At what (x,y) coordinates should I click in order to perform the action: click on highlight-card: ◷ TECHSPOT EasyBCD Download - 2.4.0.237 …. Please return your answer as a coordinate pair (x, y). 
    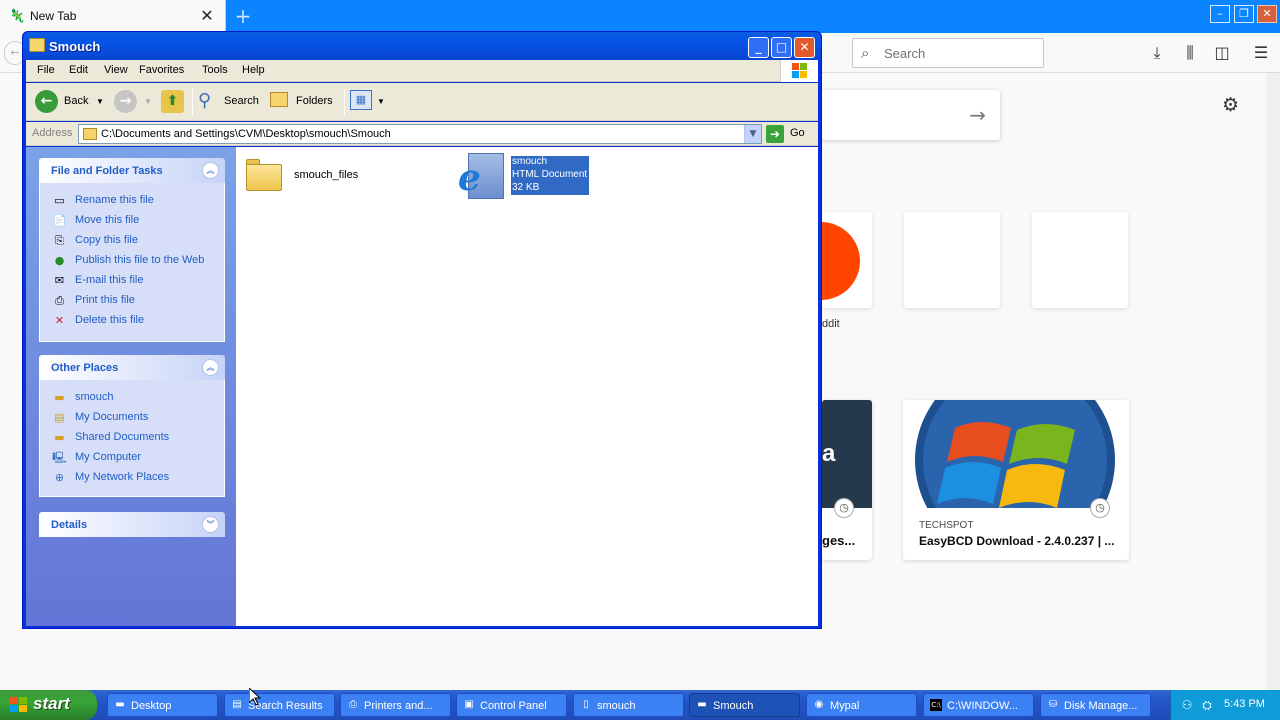
    Looking at the image, I should click on (1016, 480).